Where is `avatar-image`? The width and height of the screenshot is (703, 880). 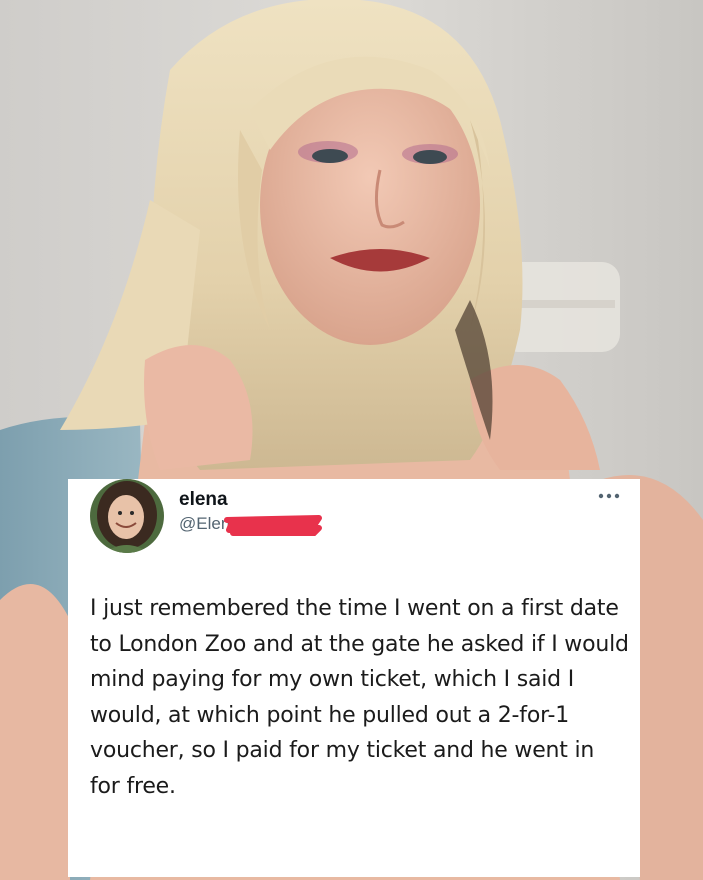
avatar-image is located at coordinates (127, 516).